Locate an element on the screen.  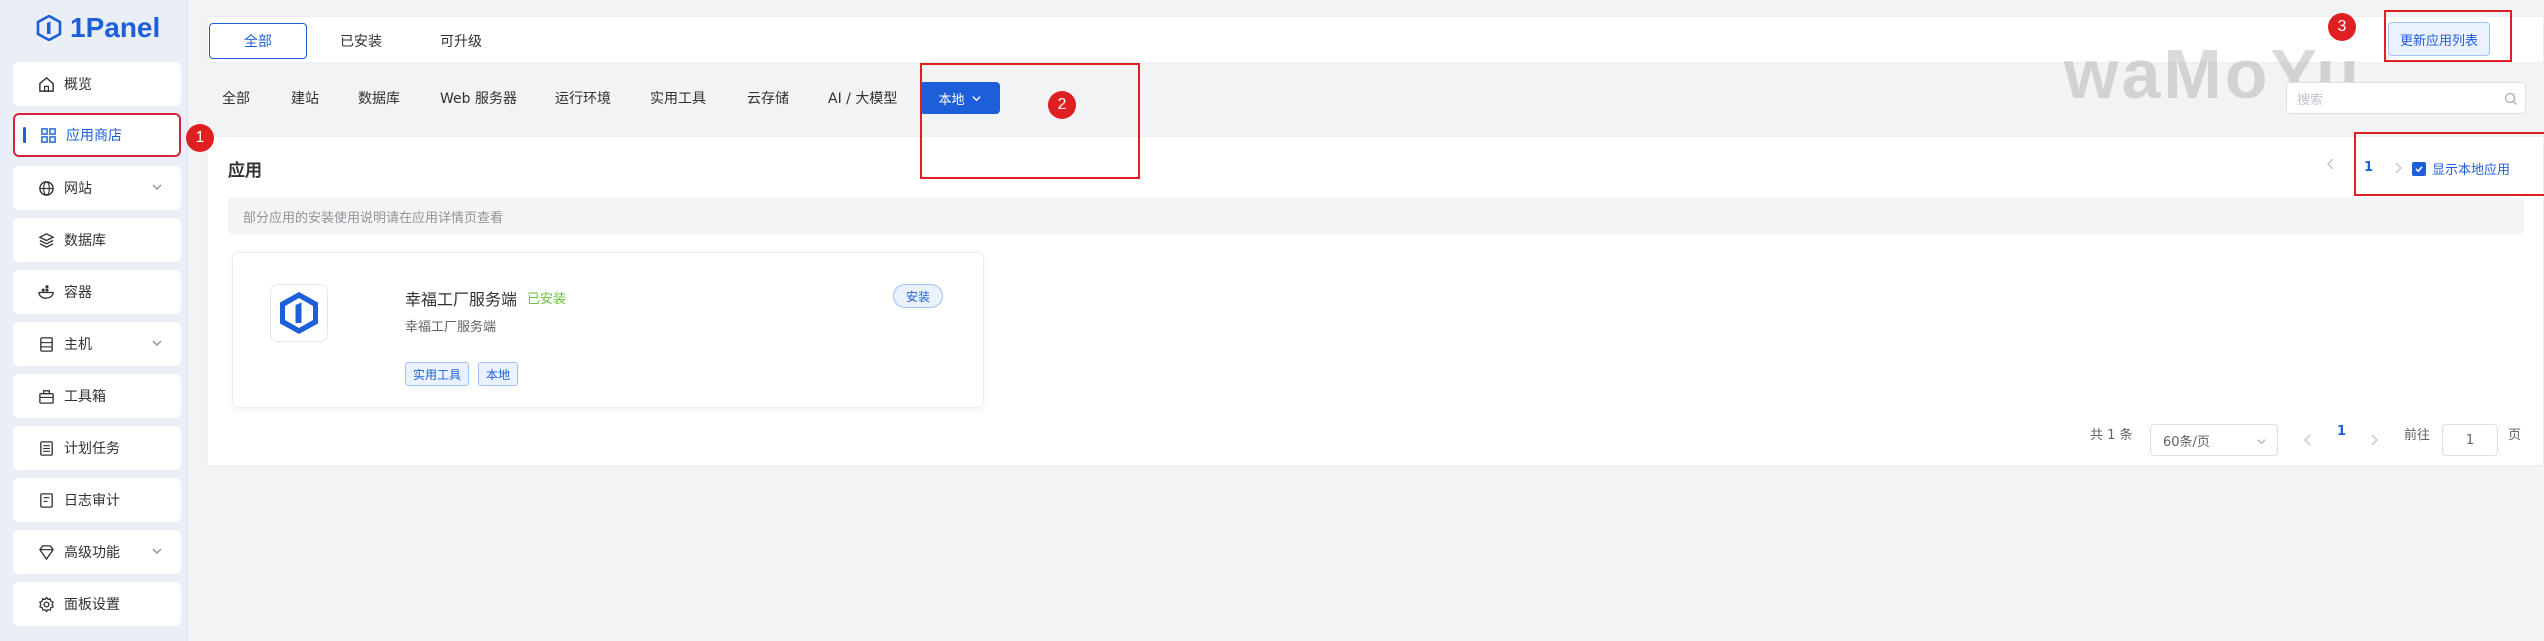
docker-icon is located at coordinates (46, 292).